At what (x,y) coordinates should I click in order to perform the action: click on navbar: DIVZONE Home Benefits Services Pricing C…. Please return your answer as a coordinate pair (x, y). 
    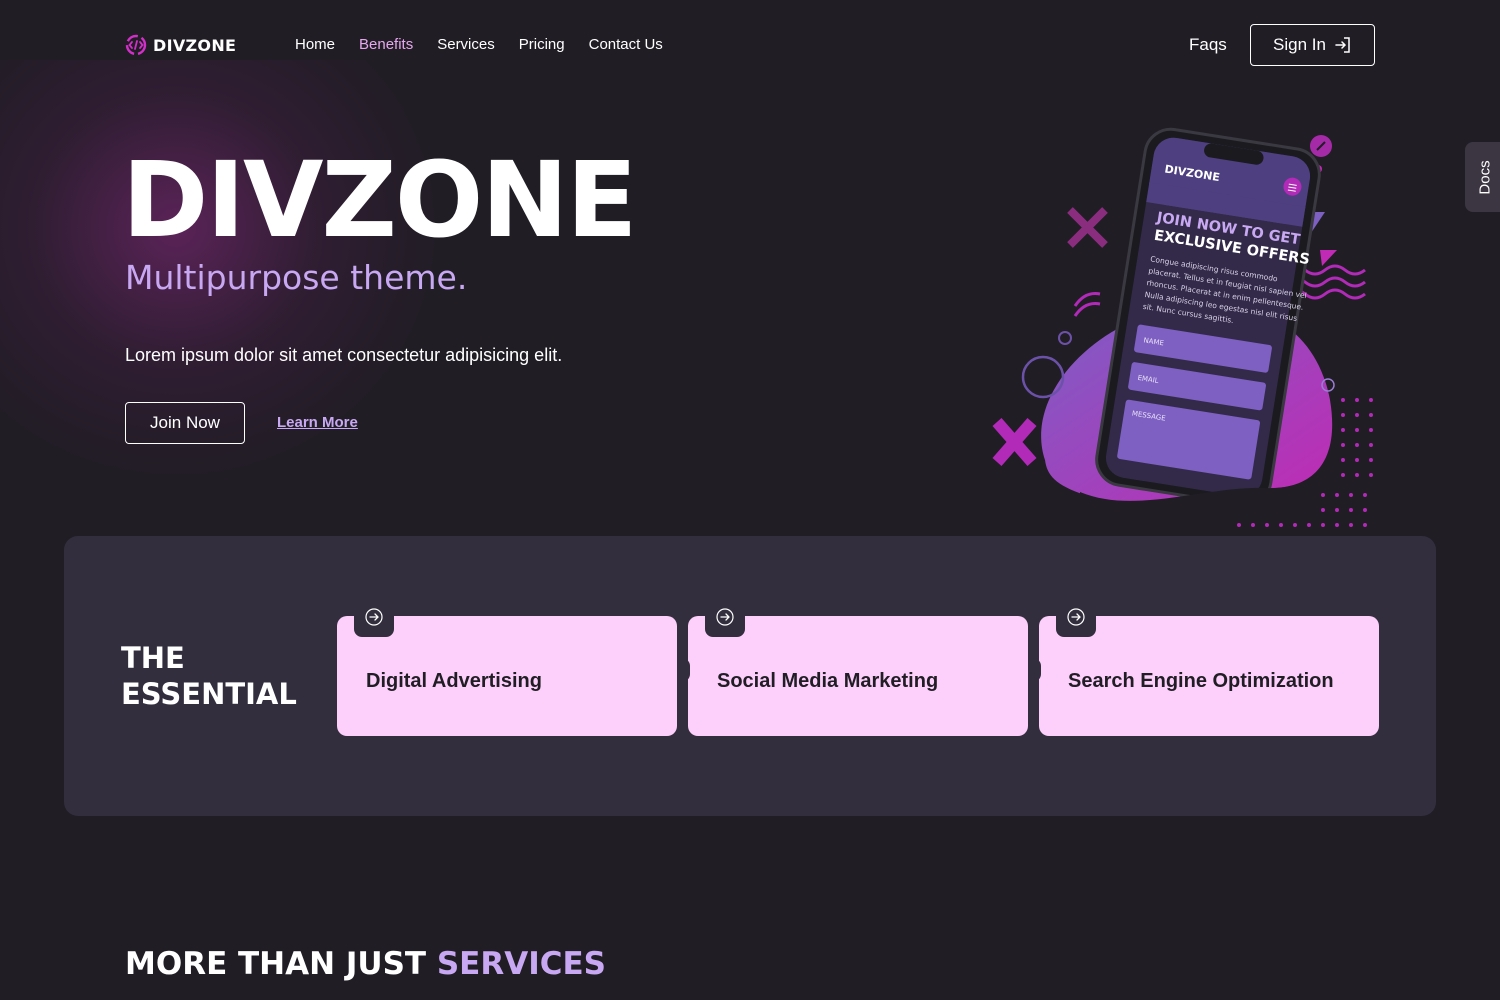
    Looking at the image, I should click on (750, 45).